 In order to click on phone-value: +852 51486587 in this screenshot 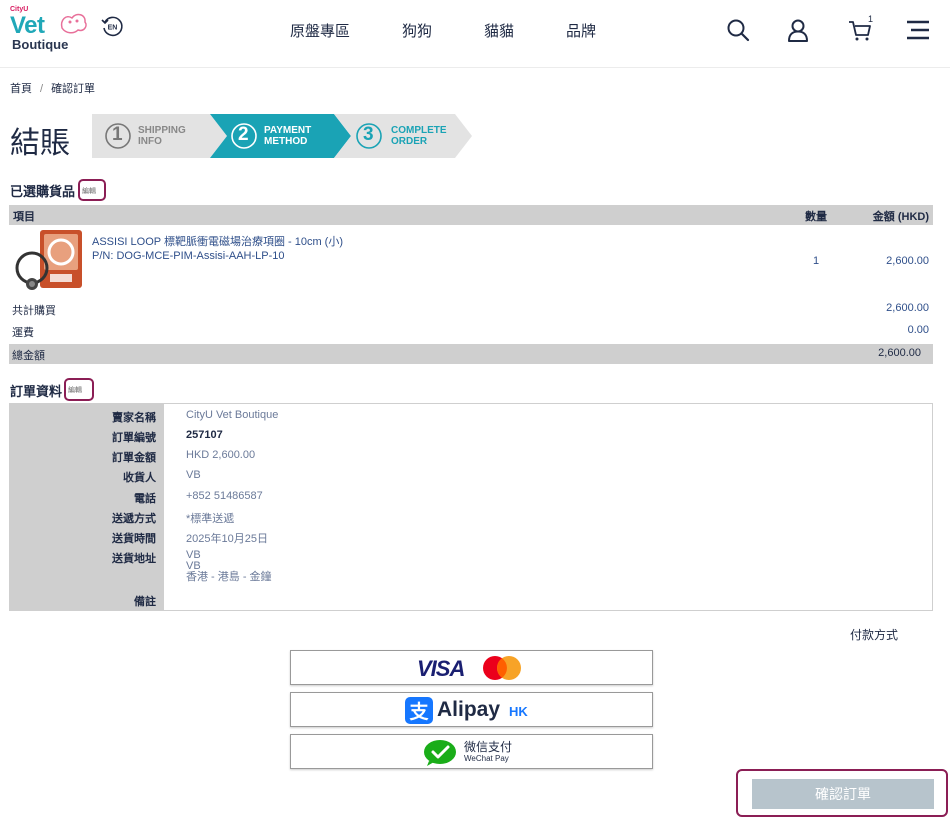, I will do `click(224, 496)`.